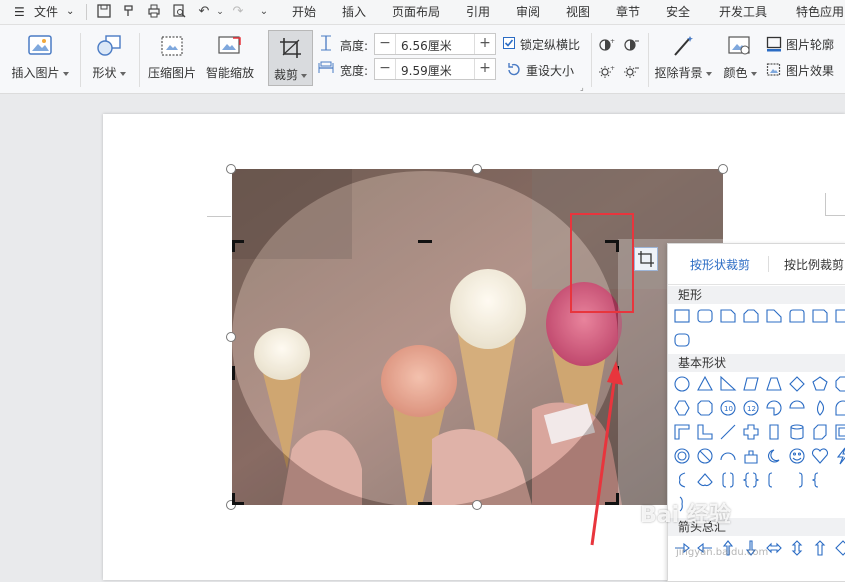 The height and width of the screenshot is (582, 845). I want to click on tab-references: 引用, so click(478, 12).